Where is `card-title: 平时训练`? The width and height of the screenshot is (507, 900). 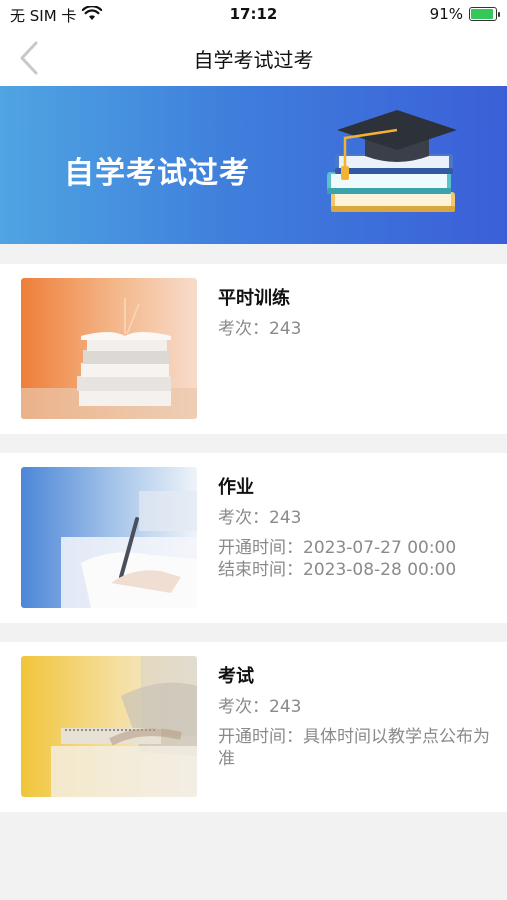 card-title: 平时训练 is located at coordinates (254, 298).